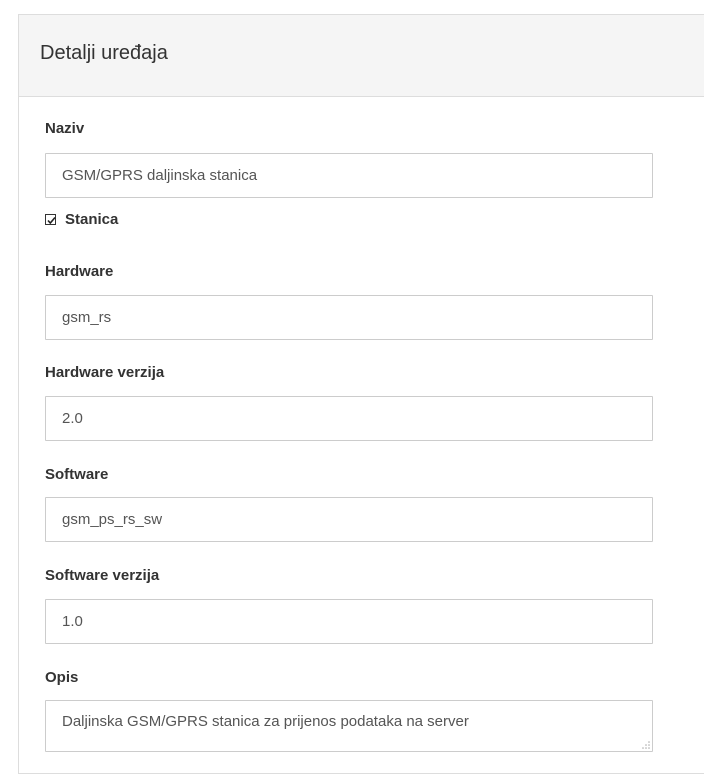 The width and height of the screenshot is (704, 774). What do you see at coordinates (349, 418) in the screenshot?
I see `hardware-verzija-input` at bounding box center [349, 418].